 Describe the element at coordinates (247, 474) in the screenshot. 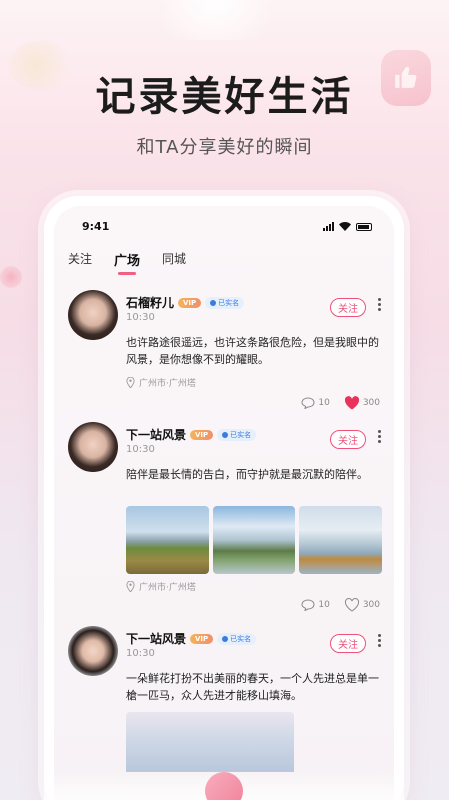

I see `post-text: 陪伴是最长情的告白，而守护就是最沉默的陪伴。` at that location.